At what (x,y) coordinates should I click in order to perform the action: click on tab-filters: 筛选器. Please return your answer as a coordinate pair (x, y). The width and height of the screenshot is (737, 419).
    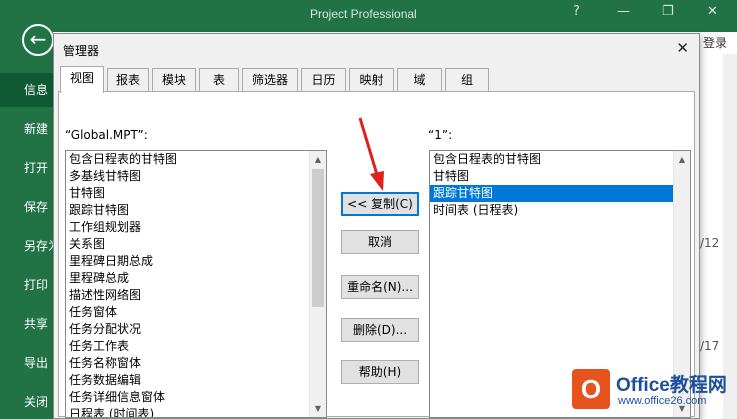
    Looking at the image, I should click on (270, 80).